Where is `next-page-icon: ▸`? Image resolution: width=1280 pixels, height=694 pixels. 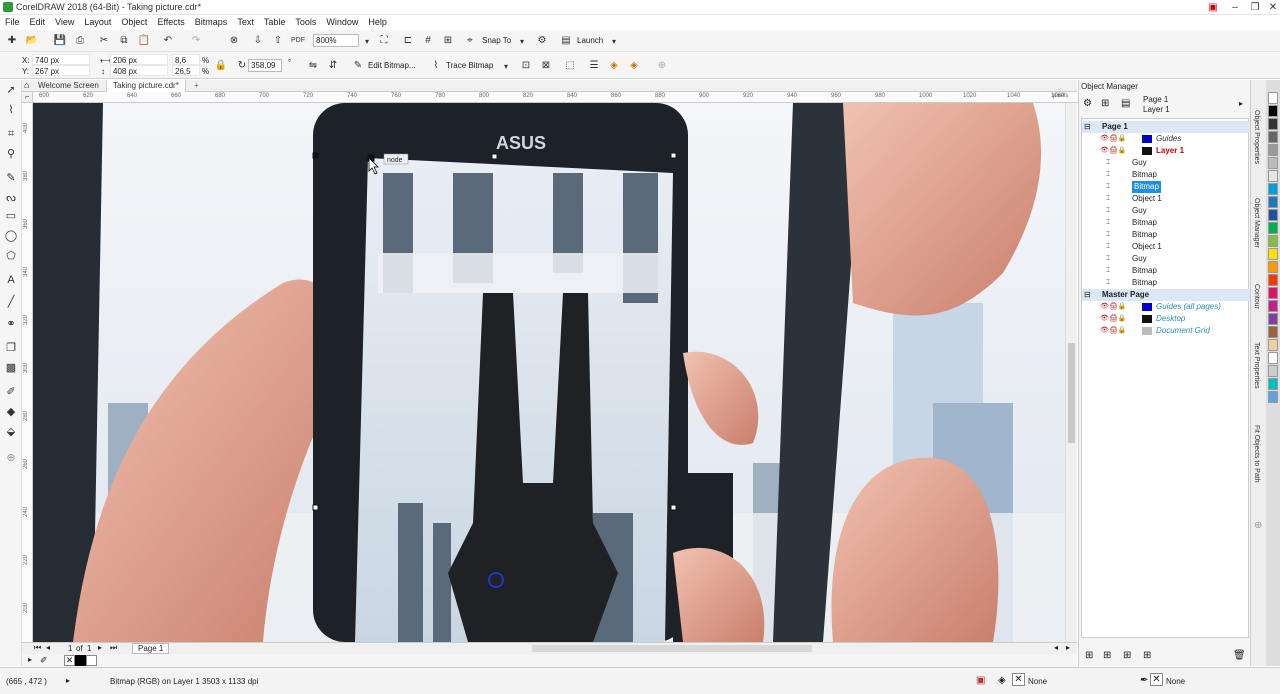 next-page-icon: ▸ is located at coordinates (100, 647).